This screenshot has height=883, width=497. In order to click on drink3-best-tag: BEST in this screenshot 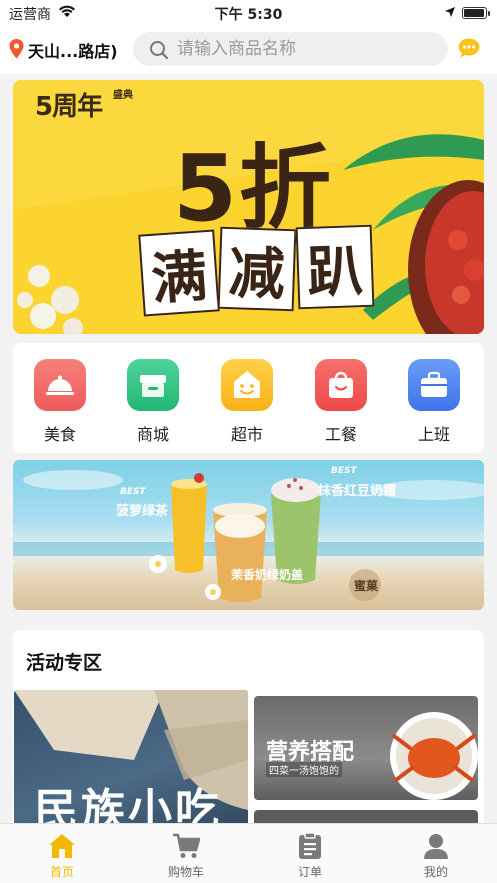, I will do `click(344, 471)`.